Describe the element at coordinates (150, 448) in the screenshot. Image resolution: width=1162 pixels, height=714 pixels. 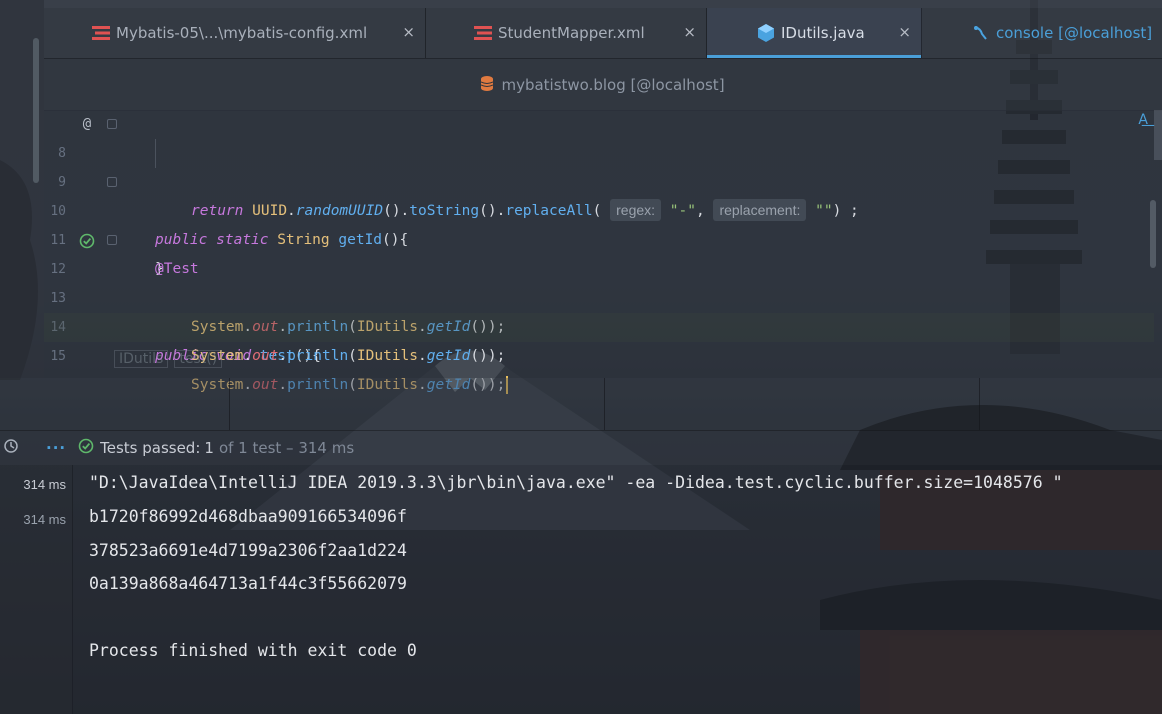
I see `tests-passed-label: Tests passed:` at that location.